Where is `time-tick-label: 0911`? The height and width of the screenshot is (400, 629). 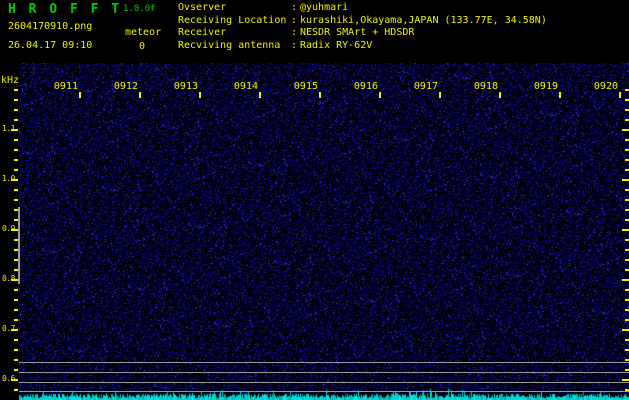
time-tick-label: 0911 is located at coordinates (65, 86).